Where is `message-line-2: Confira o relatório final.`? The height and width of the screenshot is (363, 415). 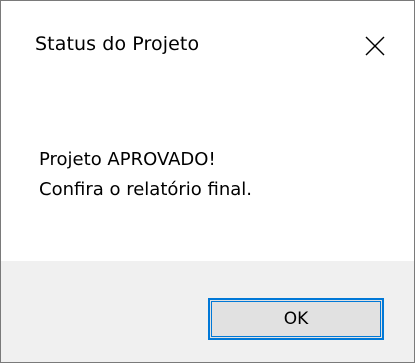
message-line-2: Confira o relatório final. is located at coordinates (146, 189).